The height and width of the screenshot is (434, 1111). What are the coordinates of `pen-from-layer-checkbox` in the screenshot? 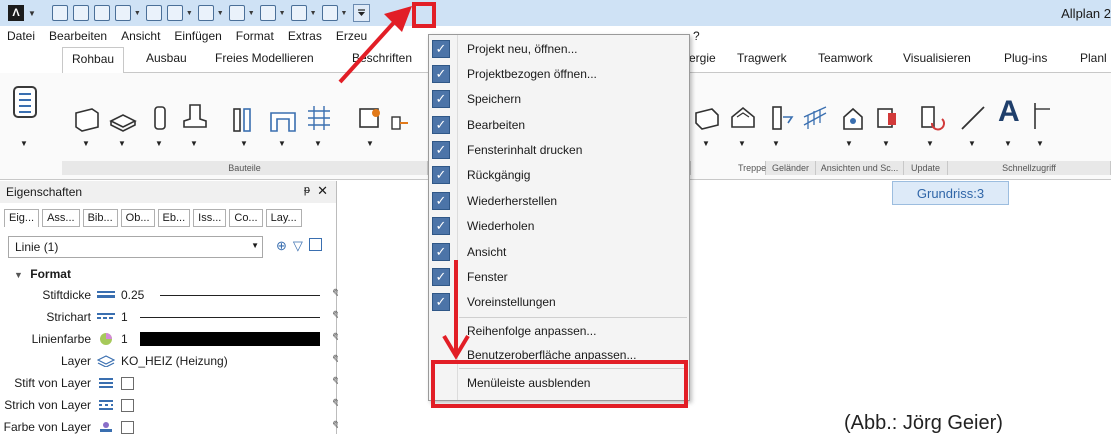 It's located at (127, 383).